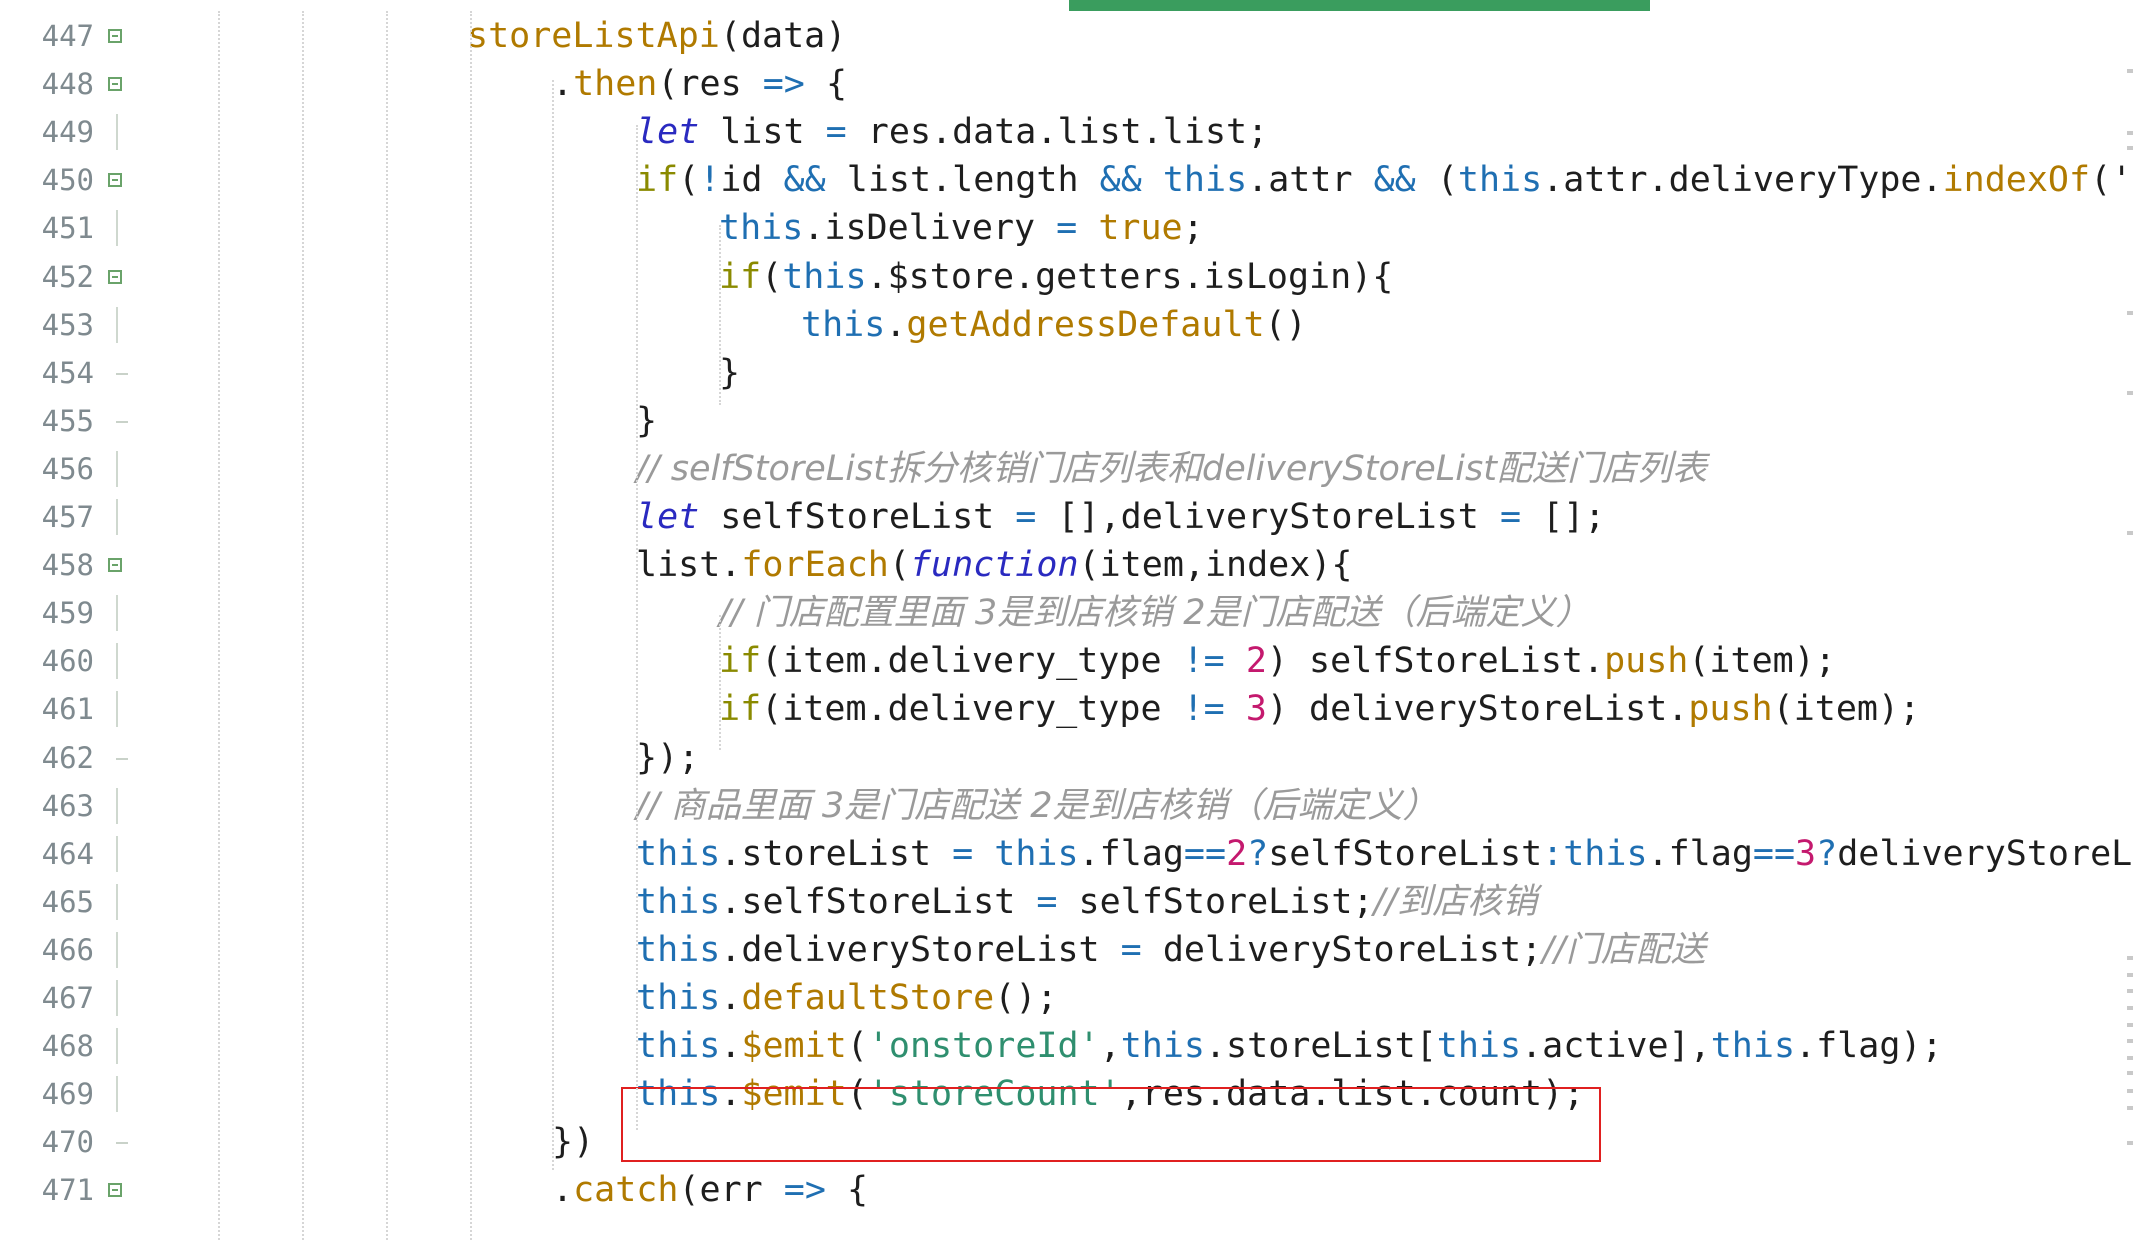 This screenshot has height=1240, width=2137. I want to click on code-token: .deliveryStoreList, so click(920, 949).